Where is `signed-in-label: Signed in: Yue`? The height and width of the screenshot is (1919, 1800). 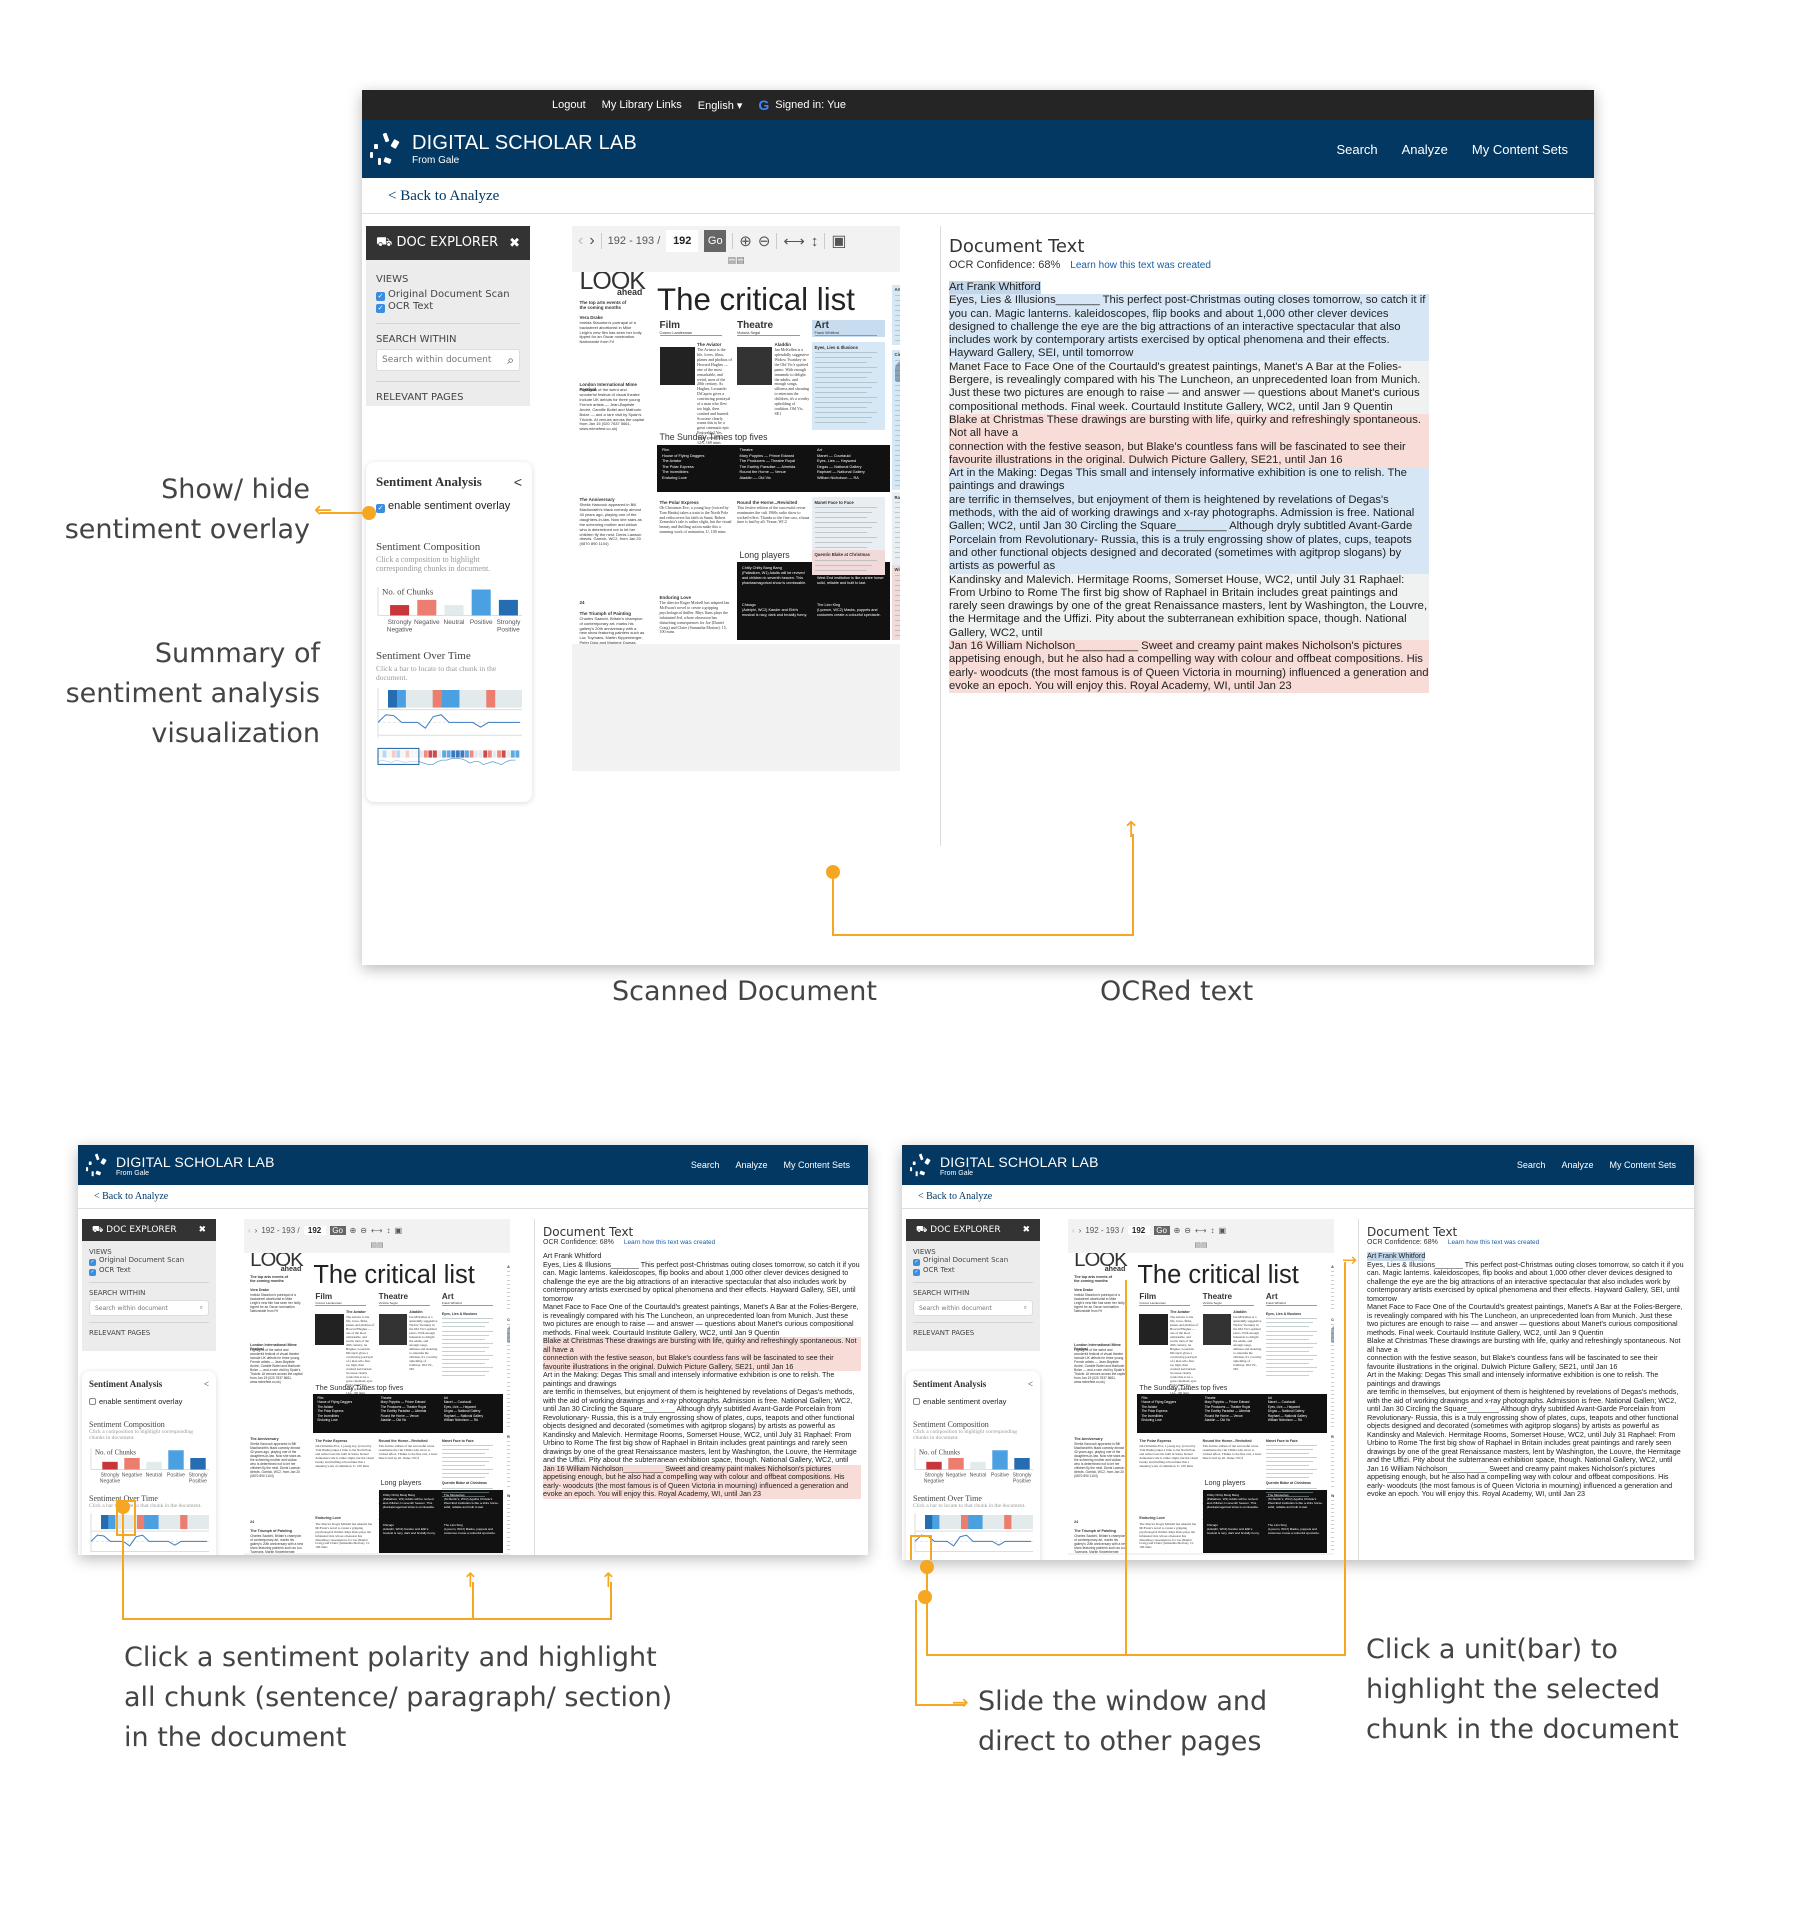 signed-in-label: Signed in: Yue is located at coordinates (810, 105).